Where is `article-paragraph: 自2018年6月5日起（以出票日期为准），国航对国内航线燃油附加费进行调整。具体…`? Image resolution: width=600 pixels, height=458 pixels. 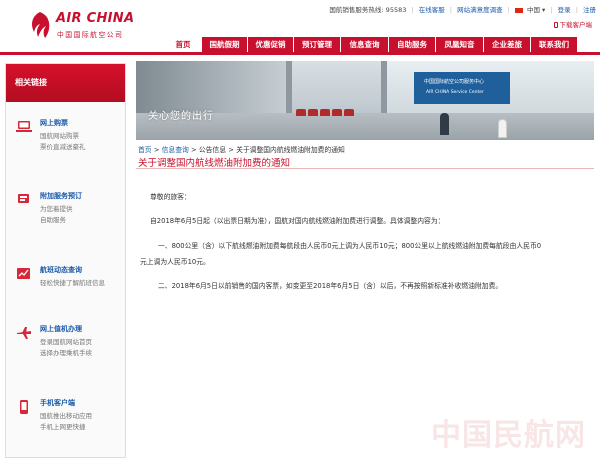 article-paragraph: 自2018年6月5日起（以出票日期为准），国航对国内航线燃油附加费进行调整。具体… is located at coordinates (297, 221).